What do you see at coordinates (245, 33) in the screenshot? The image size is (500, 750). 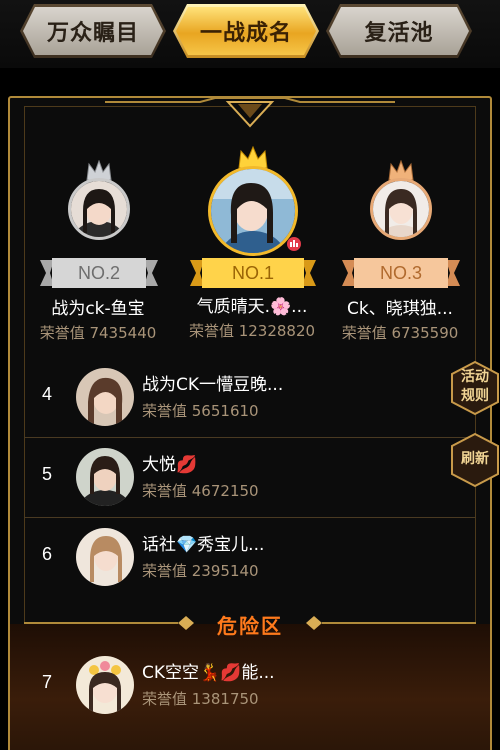 I see `tab-label: 一战成名` at bounding box center [245, 33].